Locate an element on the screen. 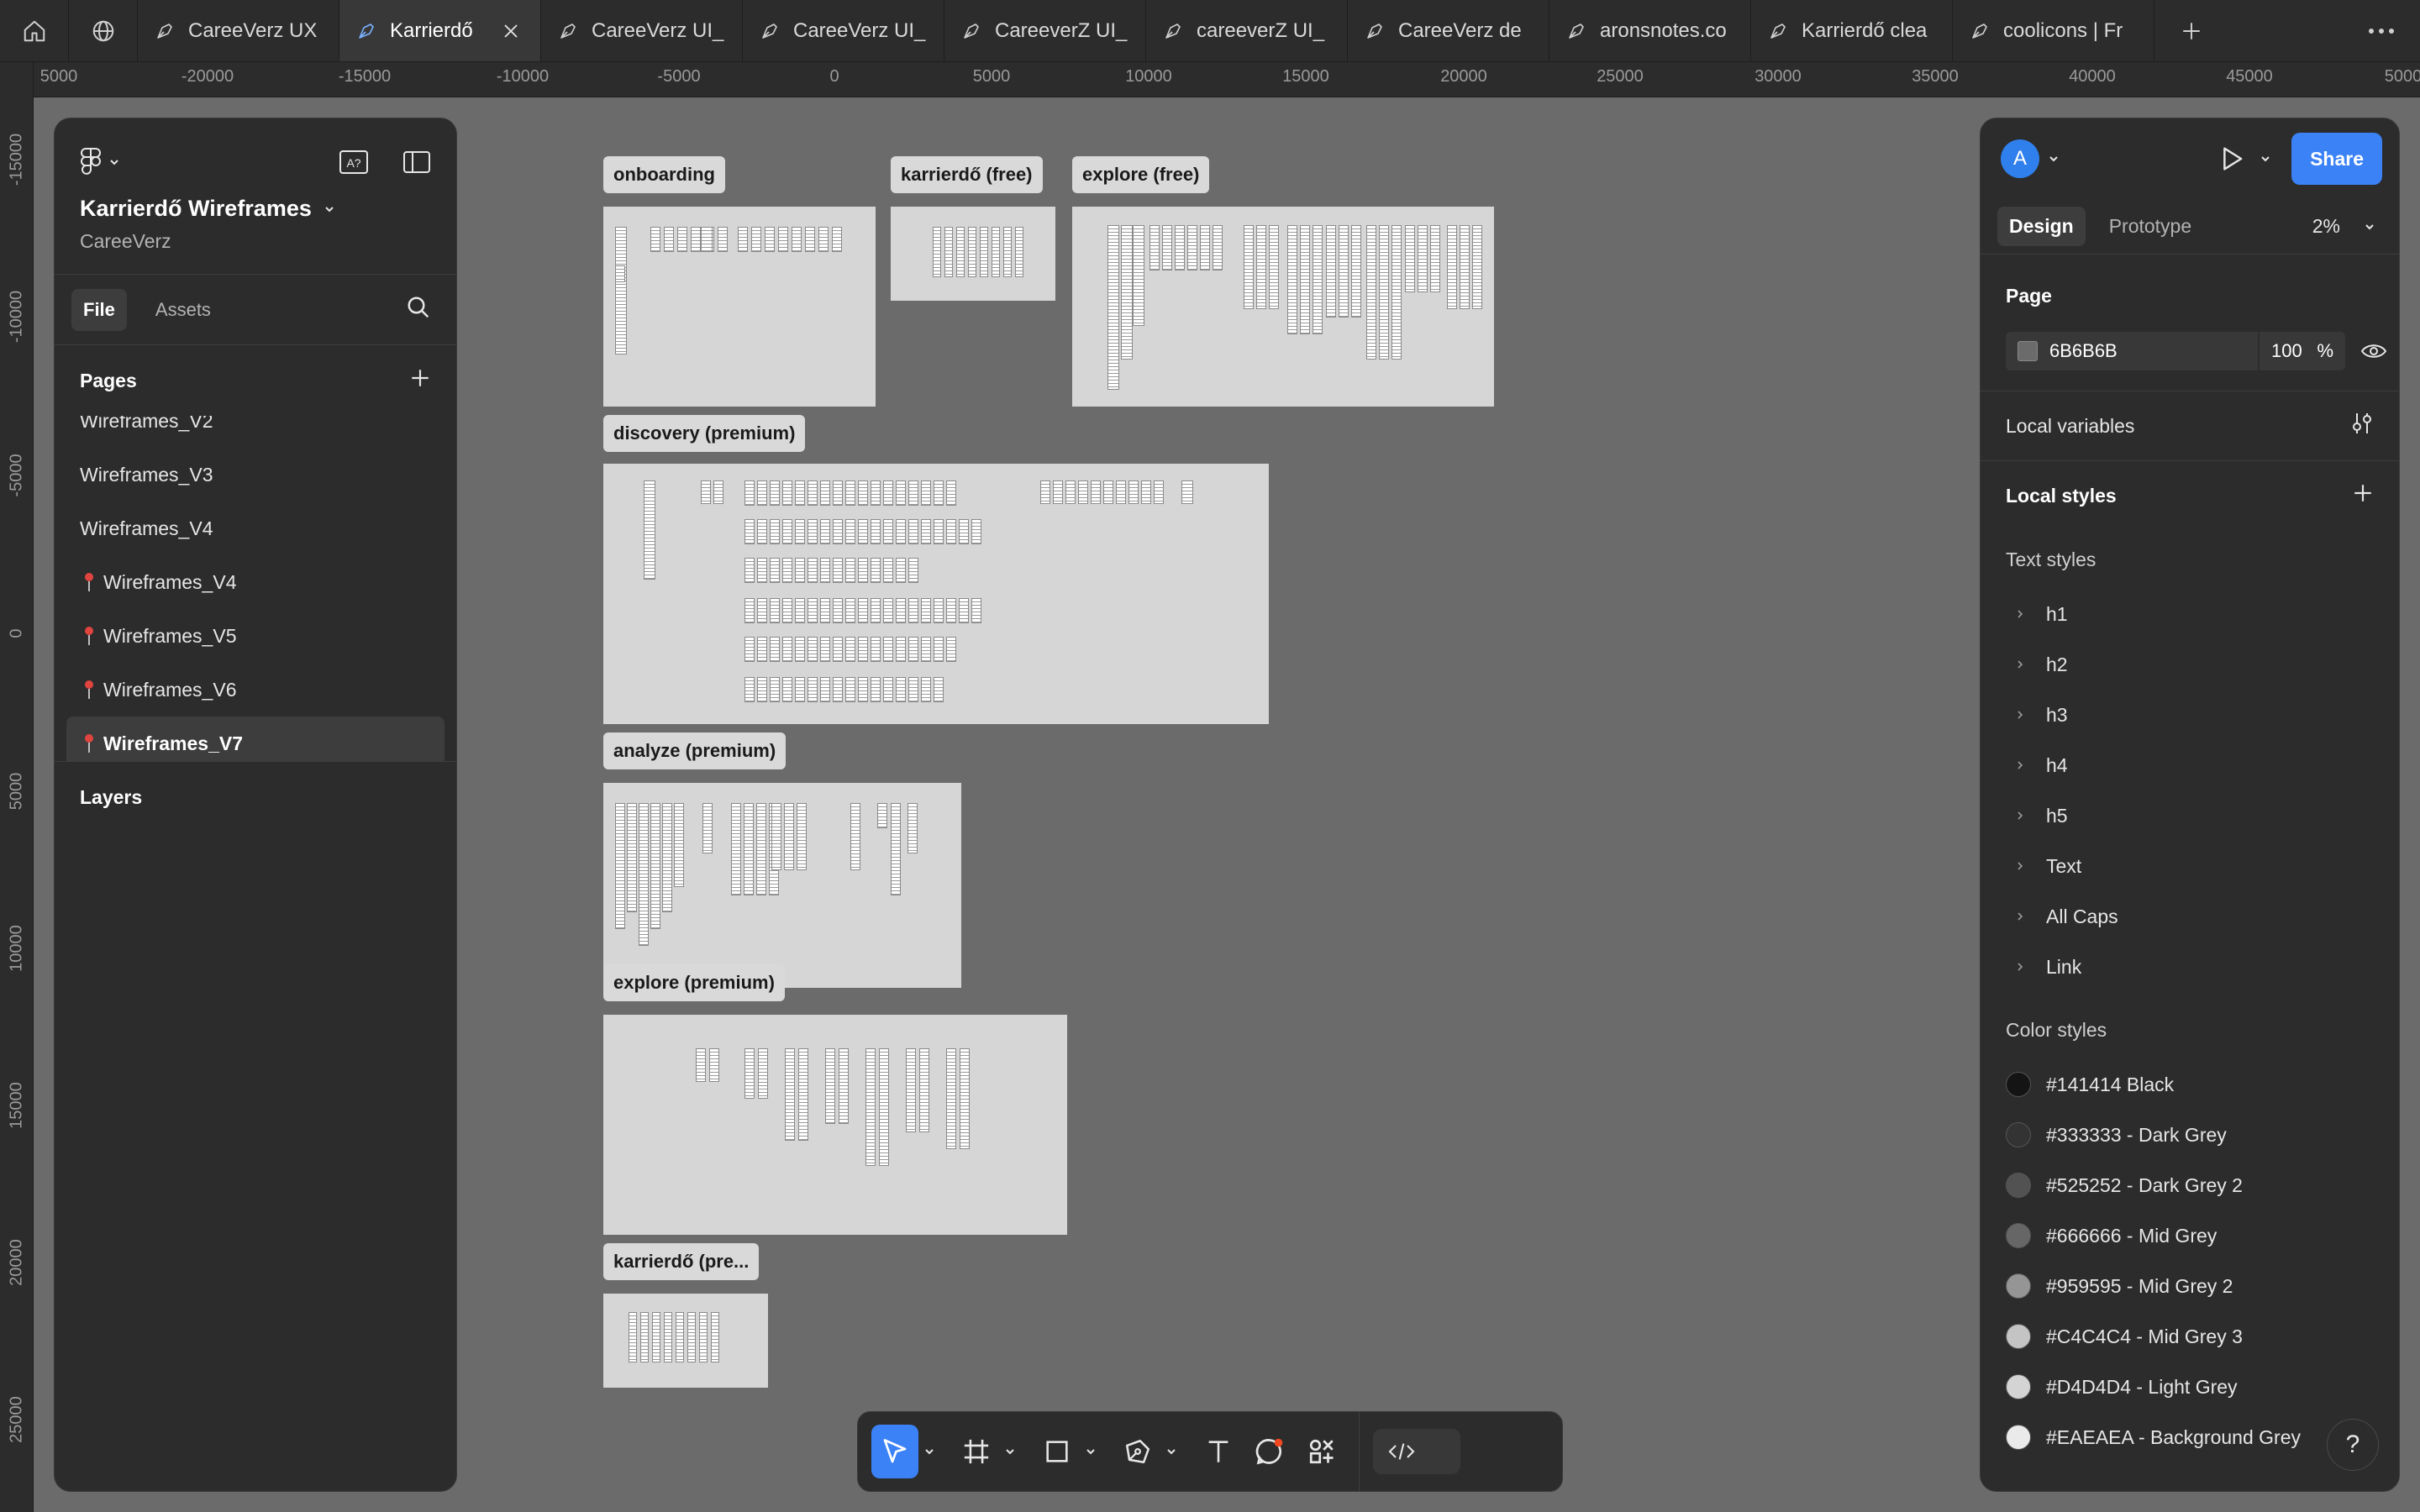  page-item: Wireframes_V5 is located at coordinates (255, 636).